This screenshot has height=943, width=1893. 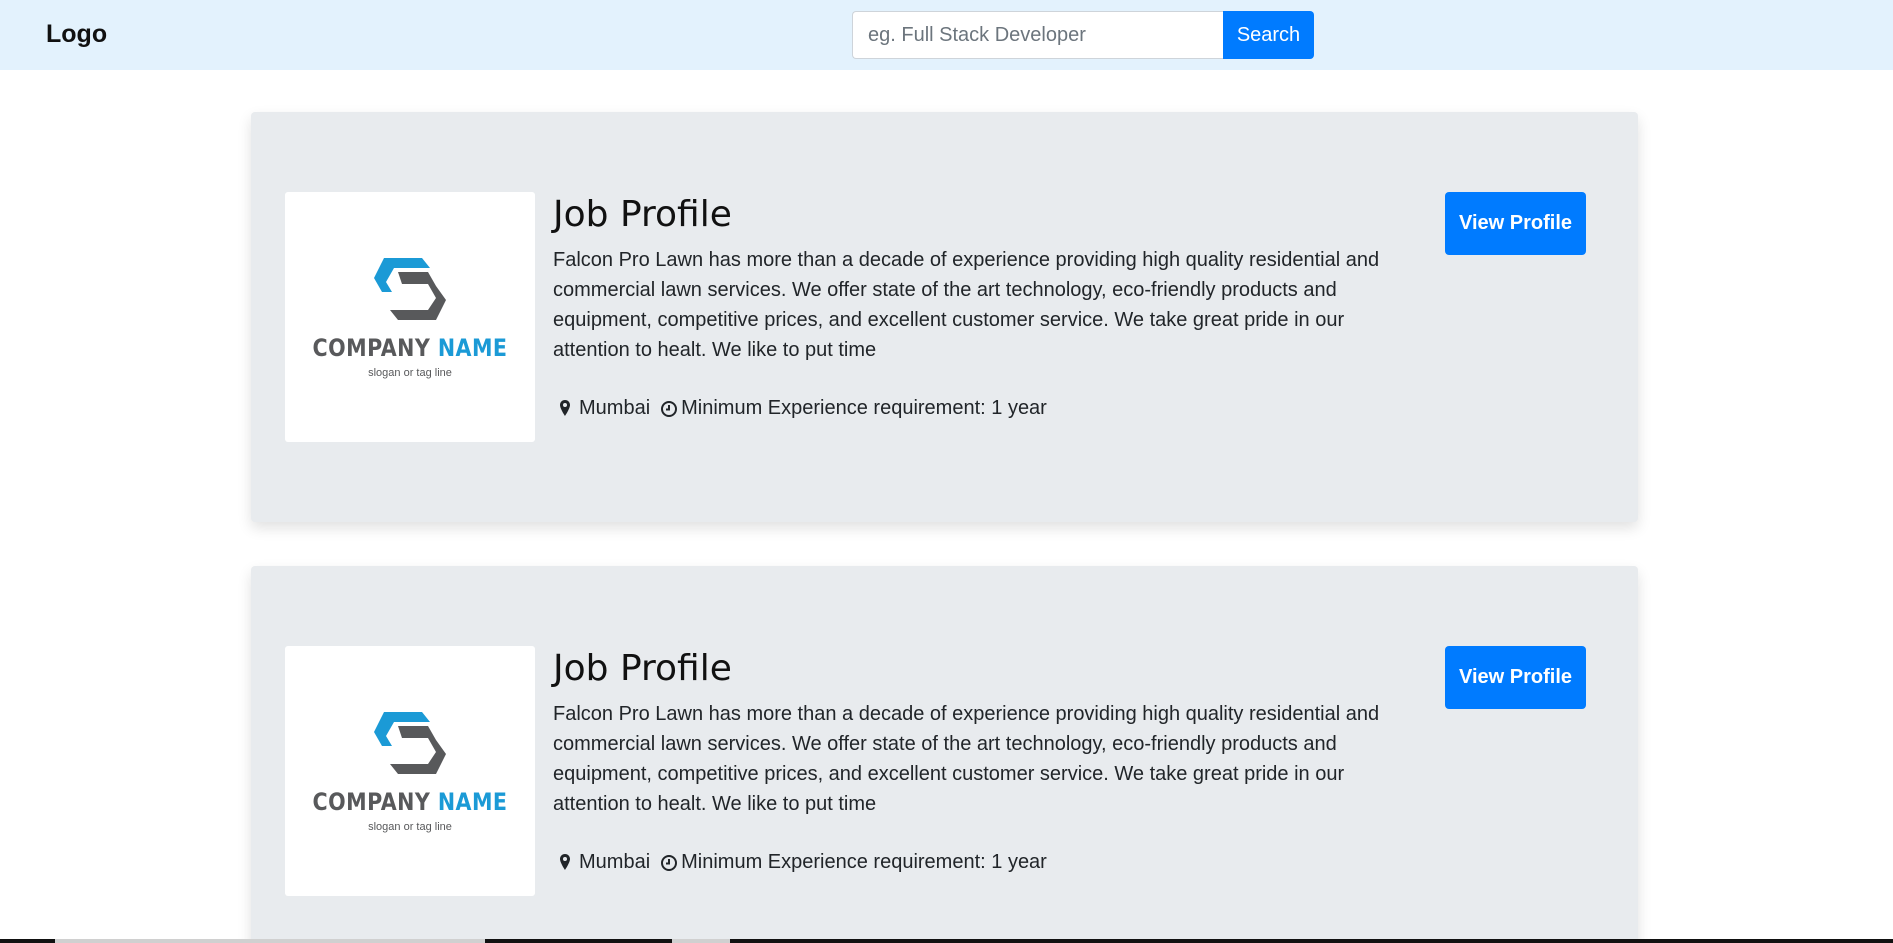 I want to click on search-button: Search, so click(x=1268, y=35).